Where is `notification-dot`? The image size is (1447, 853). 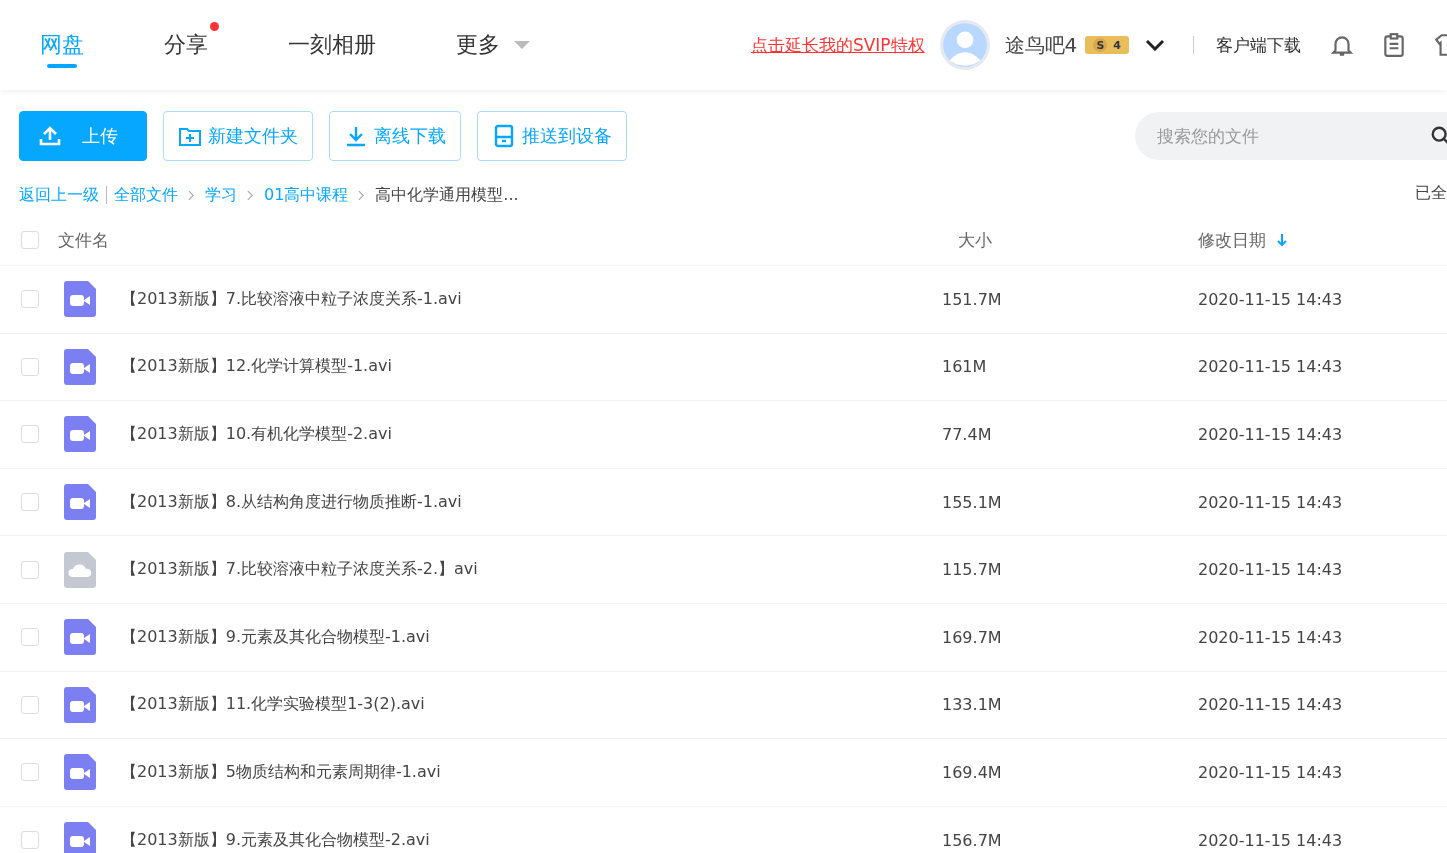 notification-dot is located at coordinates (214, 26).